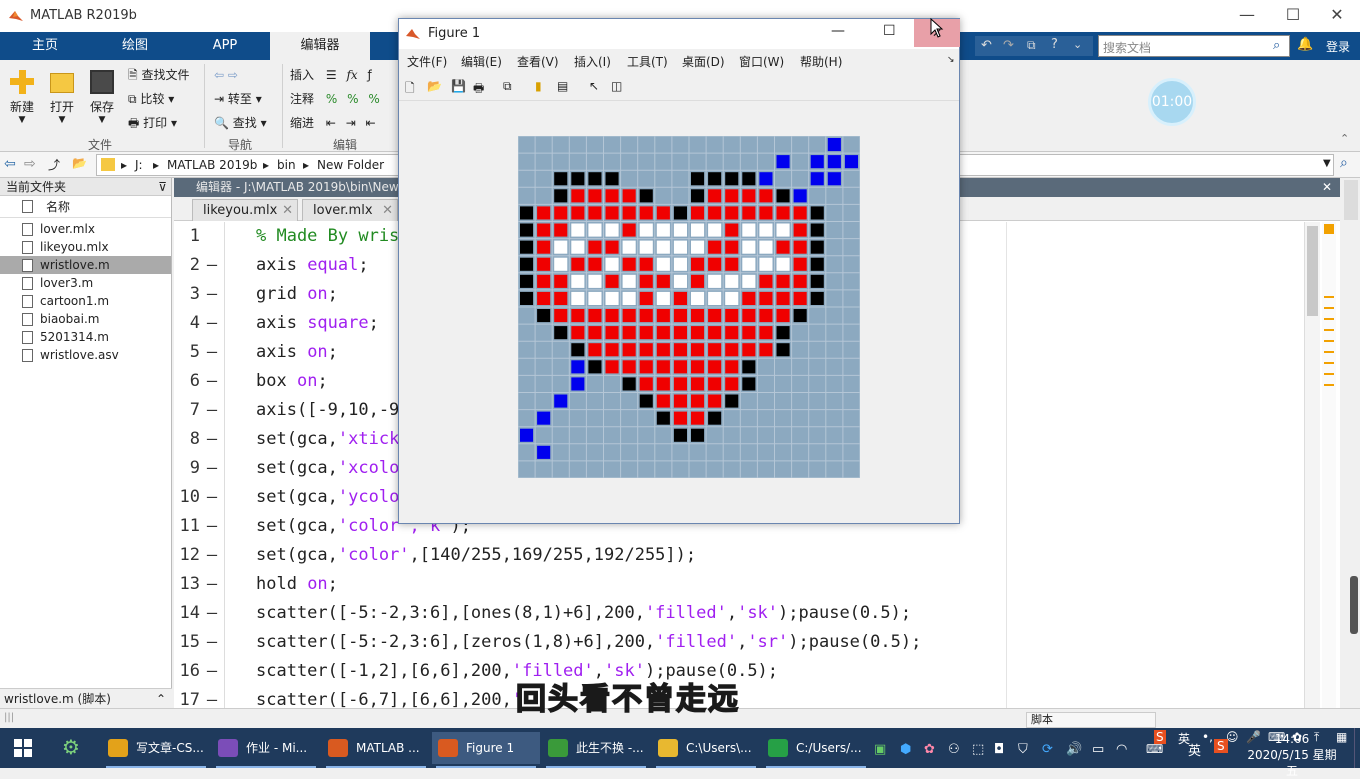 This screenshot has height=779, width=1360. I want to click on figure-menu-item: 查看(V), so click(538, 61).